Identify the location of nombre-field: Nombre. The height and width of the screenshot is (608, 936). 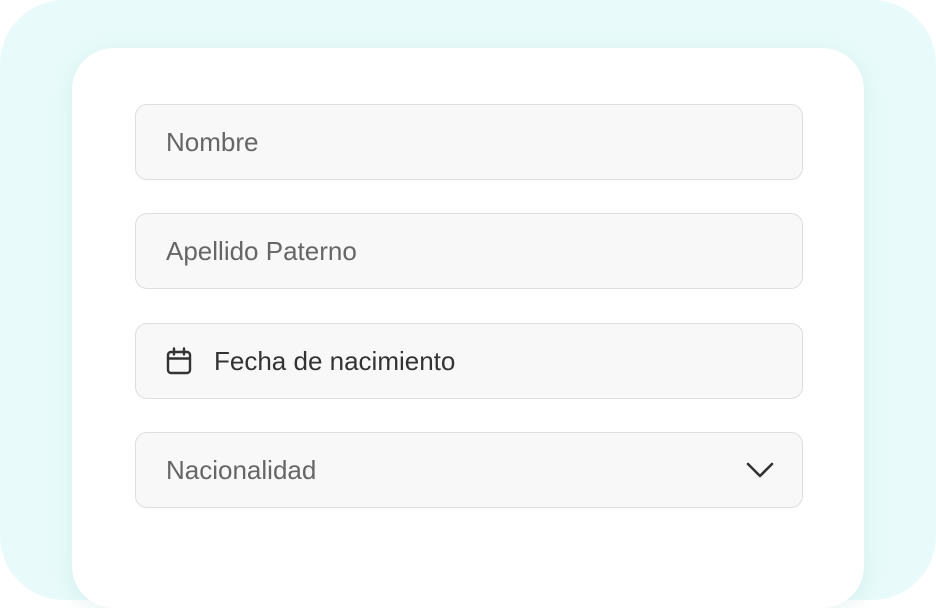
(469, 142).